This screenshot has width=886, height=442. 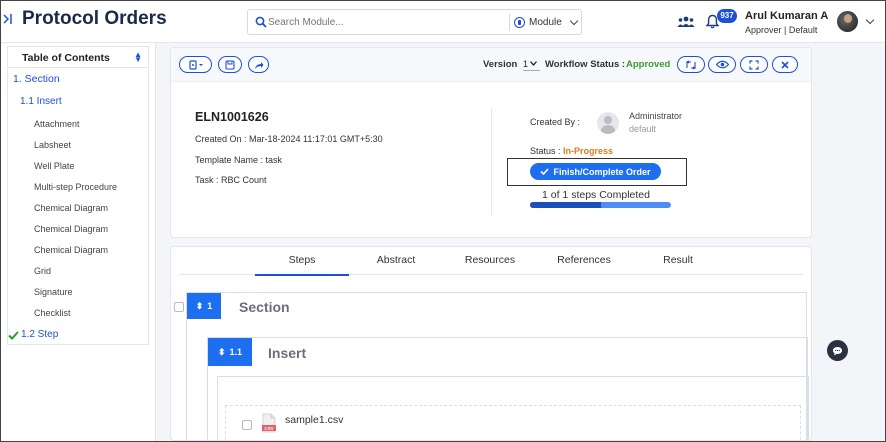 I want to click on toc-header: Table of Contents ▲ ▼, so click(x=78, y=57).